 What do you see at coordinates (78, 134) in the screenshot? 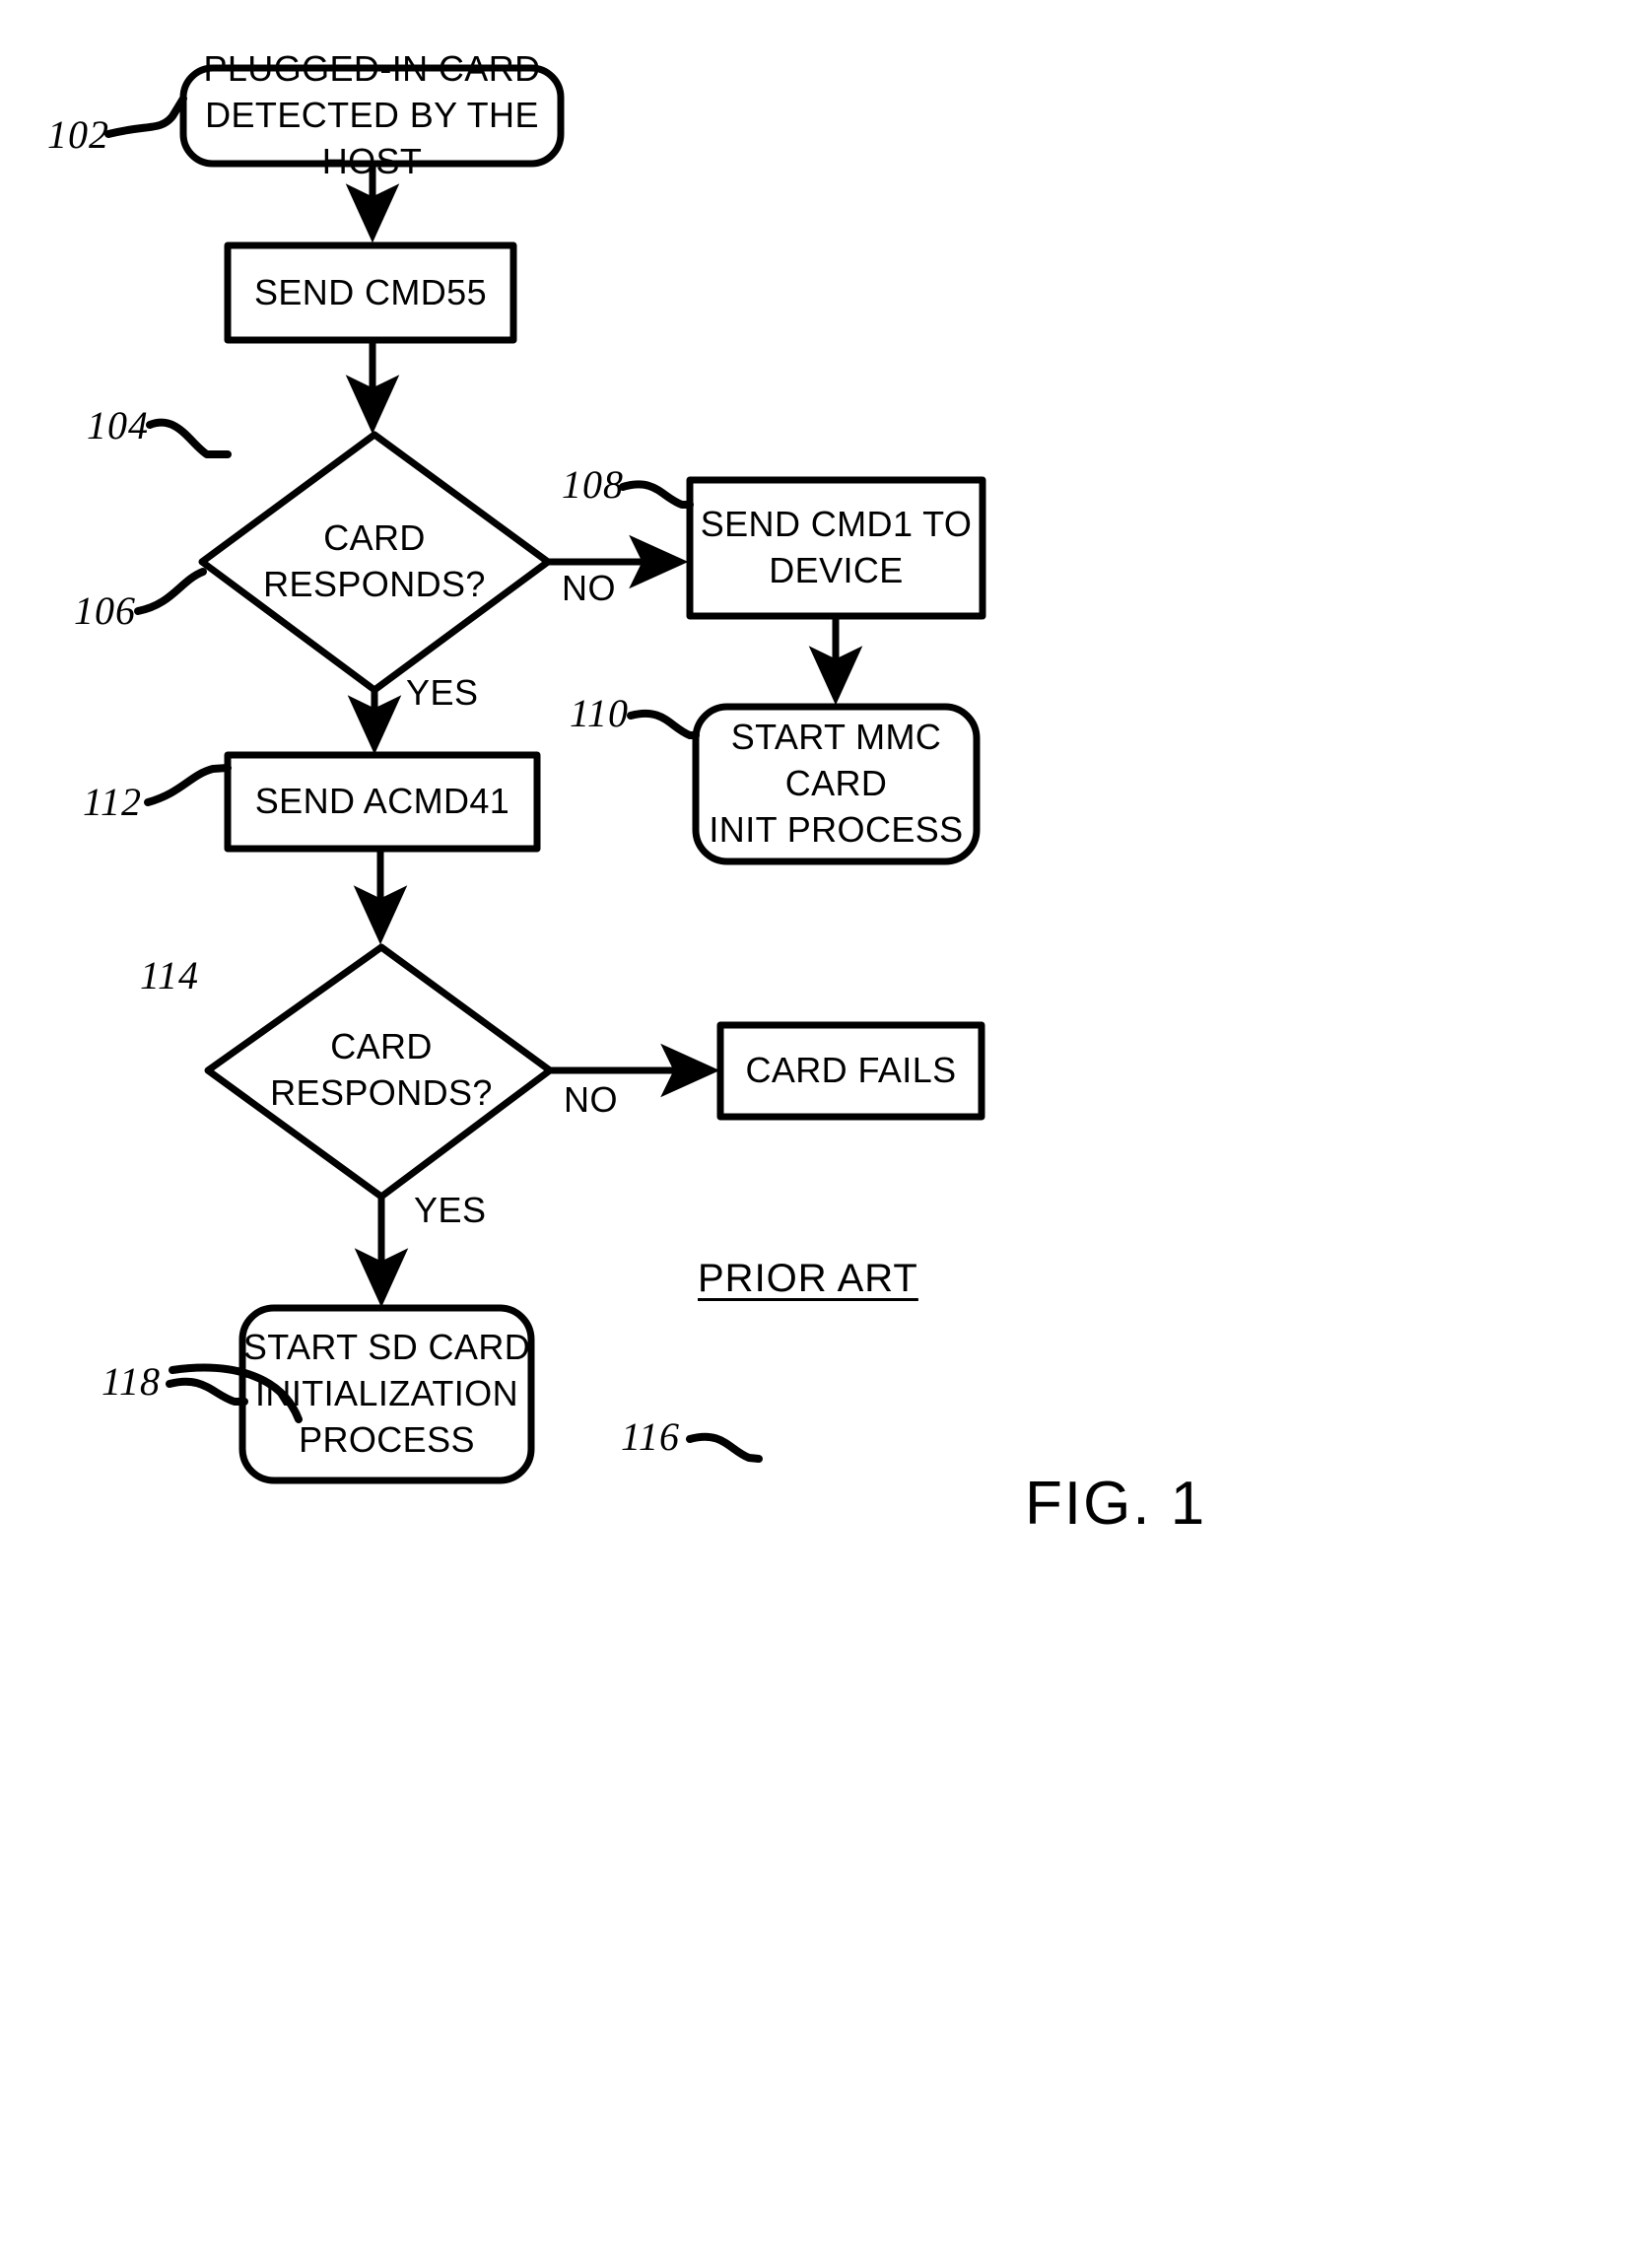
I see `reference-numeral-102: 102` at bounding box center [78, 134].